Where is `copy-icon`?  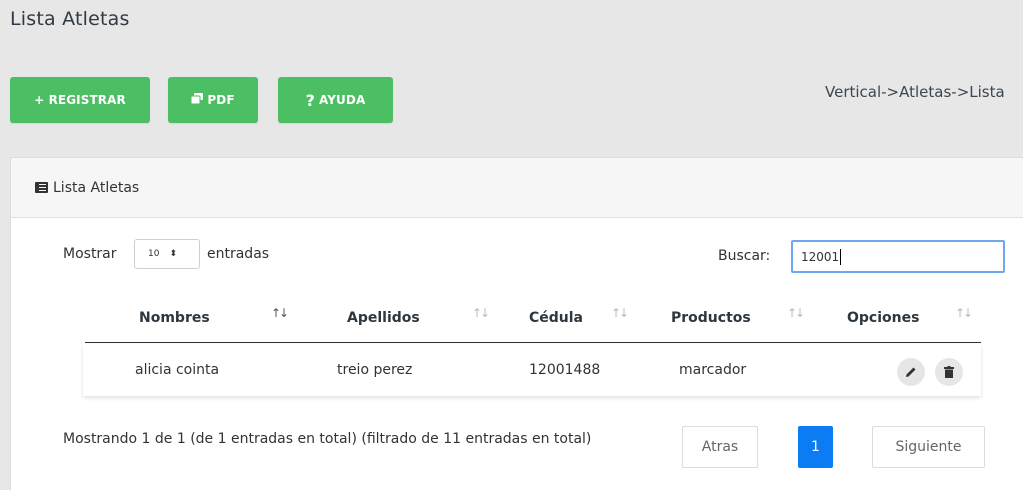
copy-icon is located at coordinates (197, 100).